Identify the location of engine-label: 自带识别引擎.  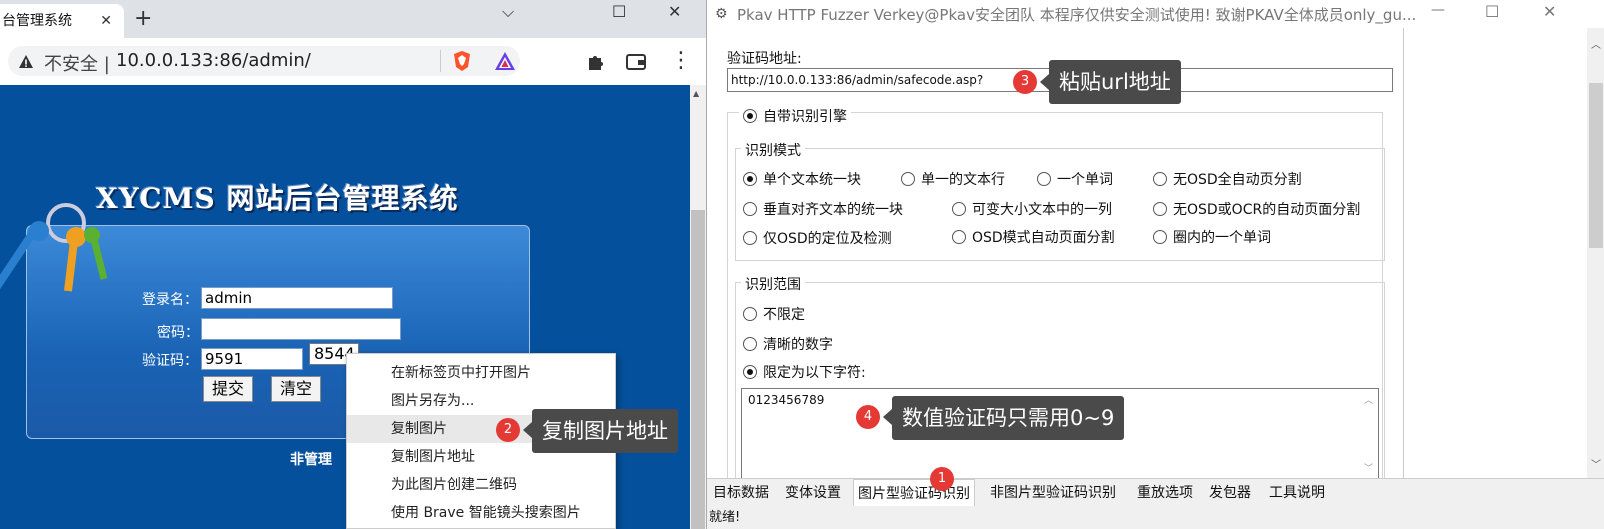
(805, 117).